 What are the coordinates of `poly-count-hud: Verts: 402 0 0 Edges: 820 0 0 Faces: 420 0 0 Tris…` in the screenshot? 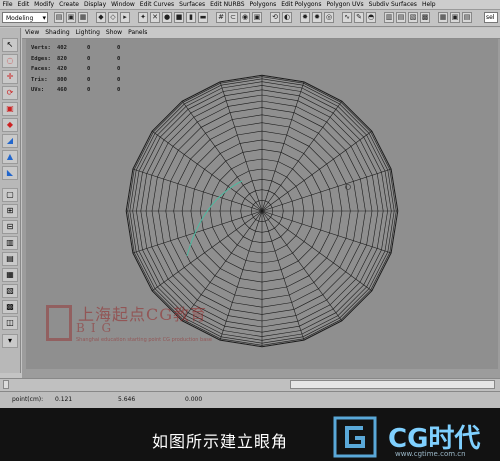 It's located at (84, 69).